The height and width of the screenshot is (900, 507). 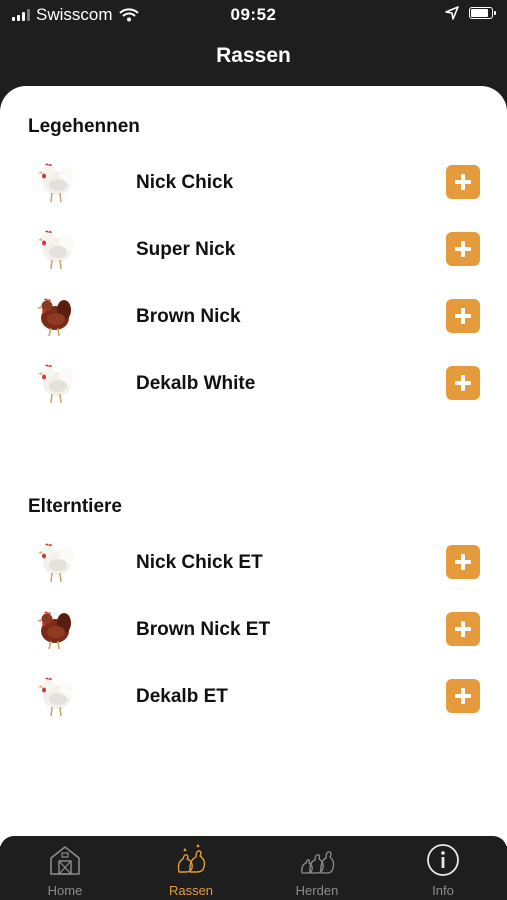 I want to click on breed-name: Dekalb White, so click(x=196, y=383).